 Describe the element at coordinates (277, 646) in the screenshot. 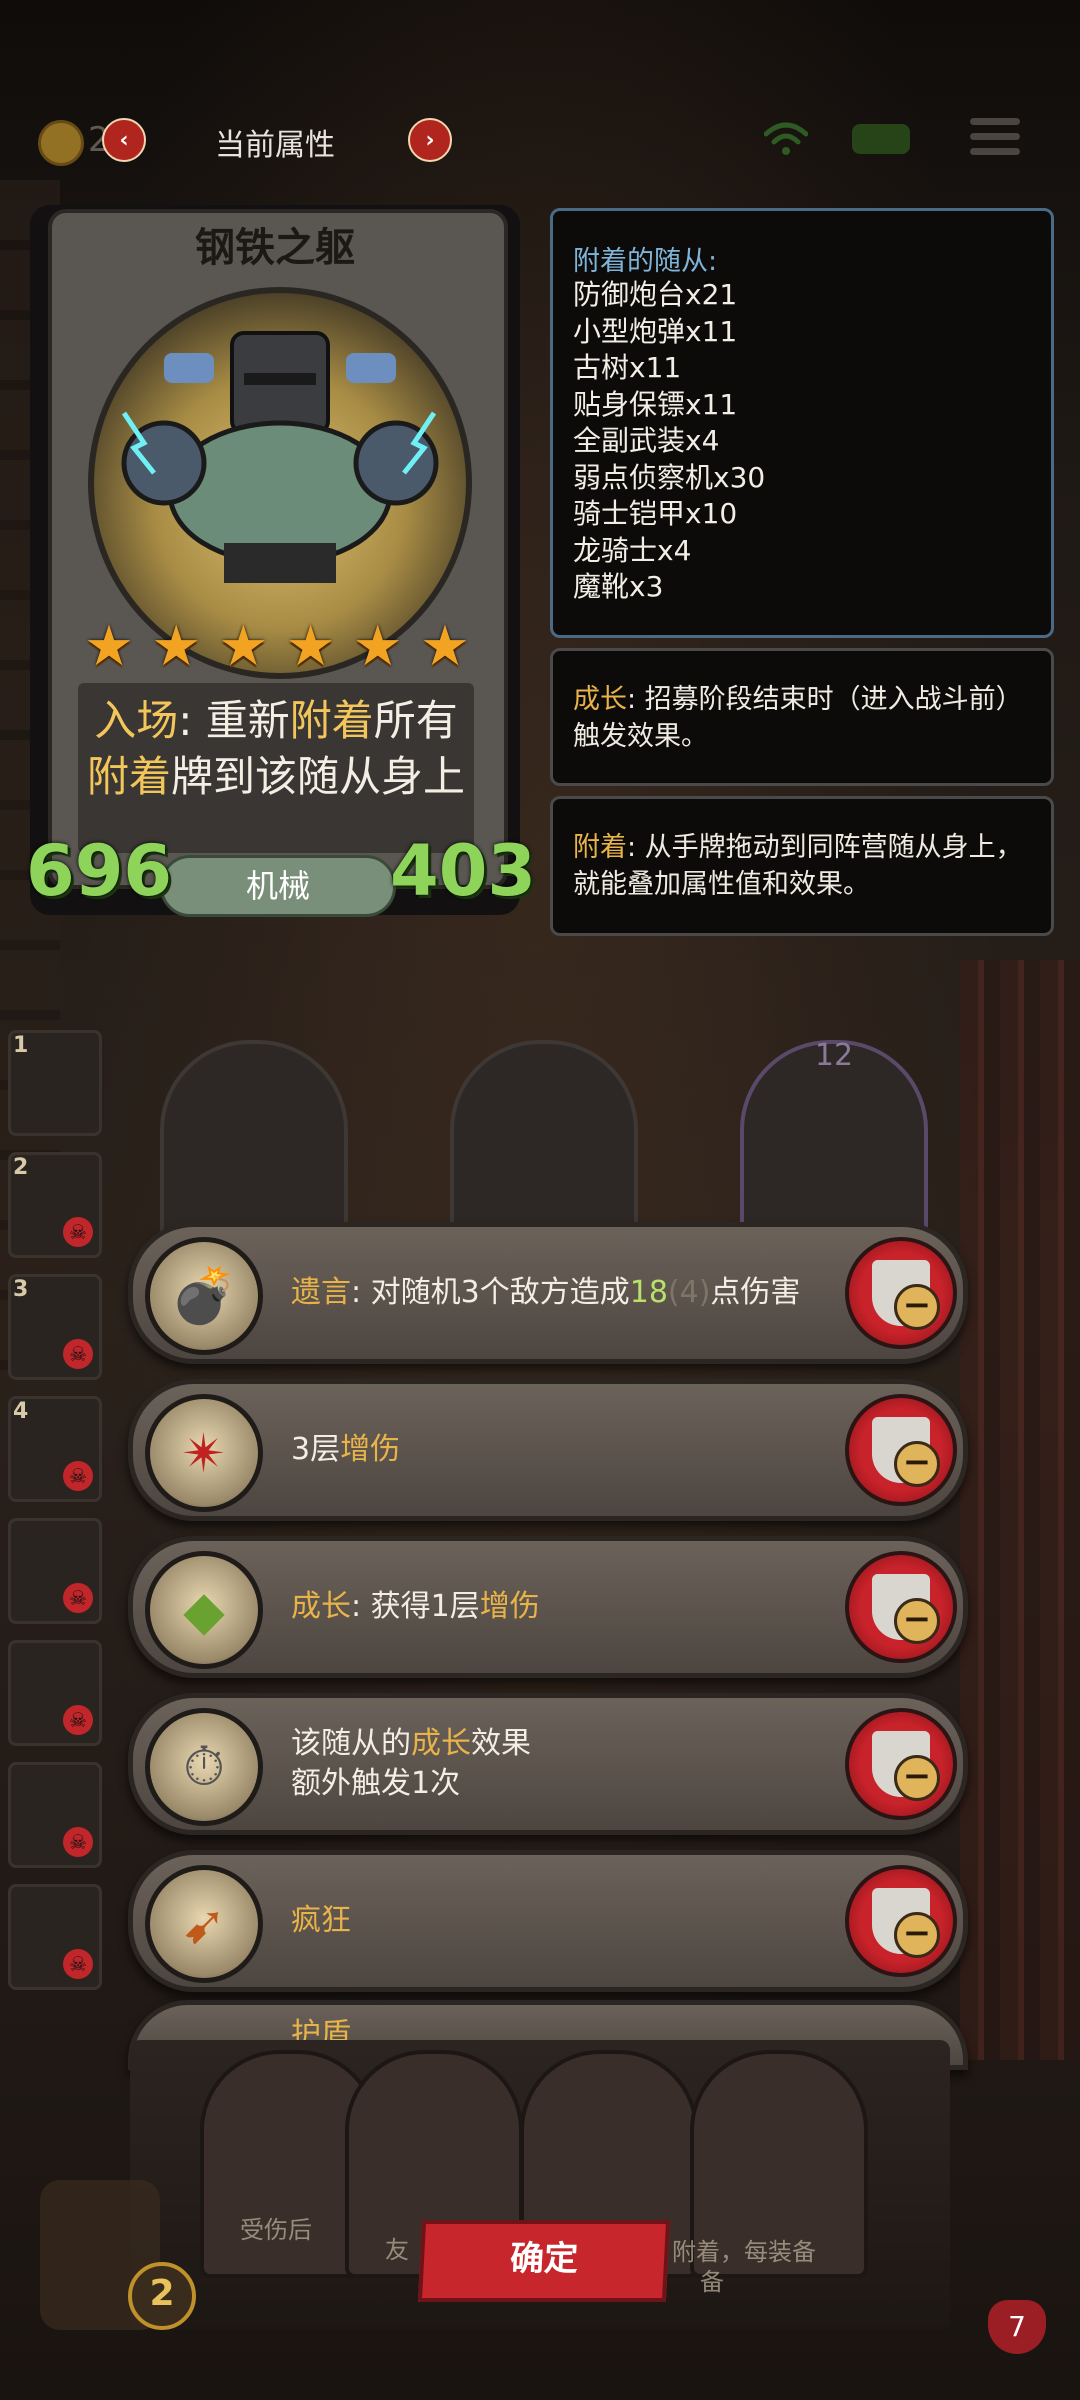

I see `star-rating: ★ ★ ★ ★ ★ ★` at that location.